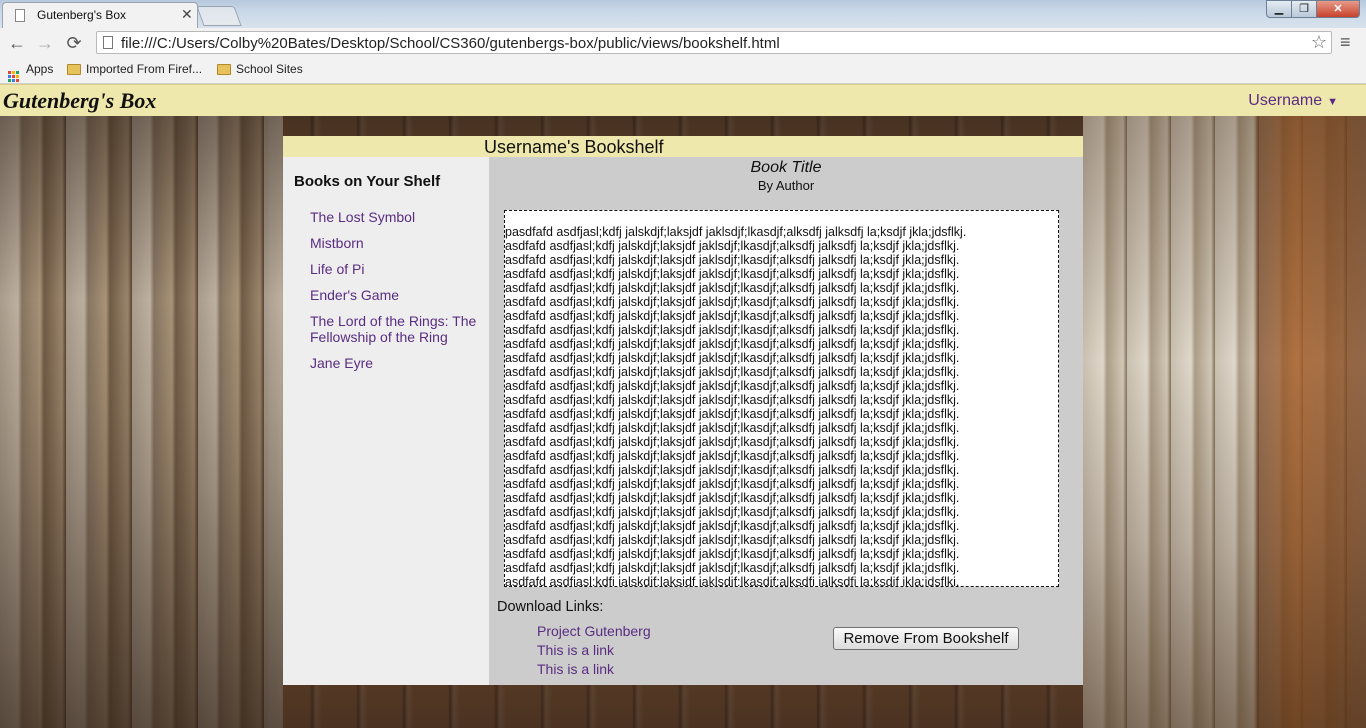 This screenshot has width=1366, height=728. What do you see at coordinates (82, 15) in the screenshot?
I see `tab-title: Gutenberg's Box` at bounding box center [82, 15].